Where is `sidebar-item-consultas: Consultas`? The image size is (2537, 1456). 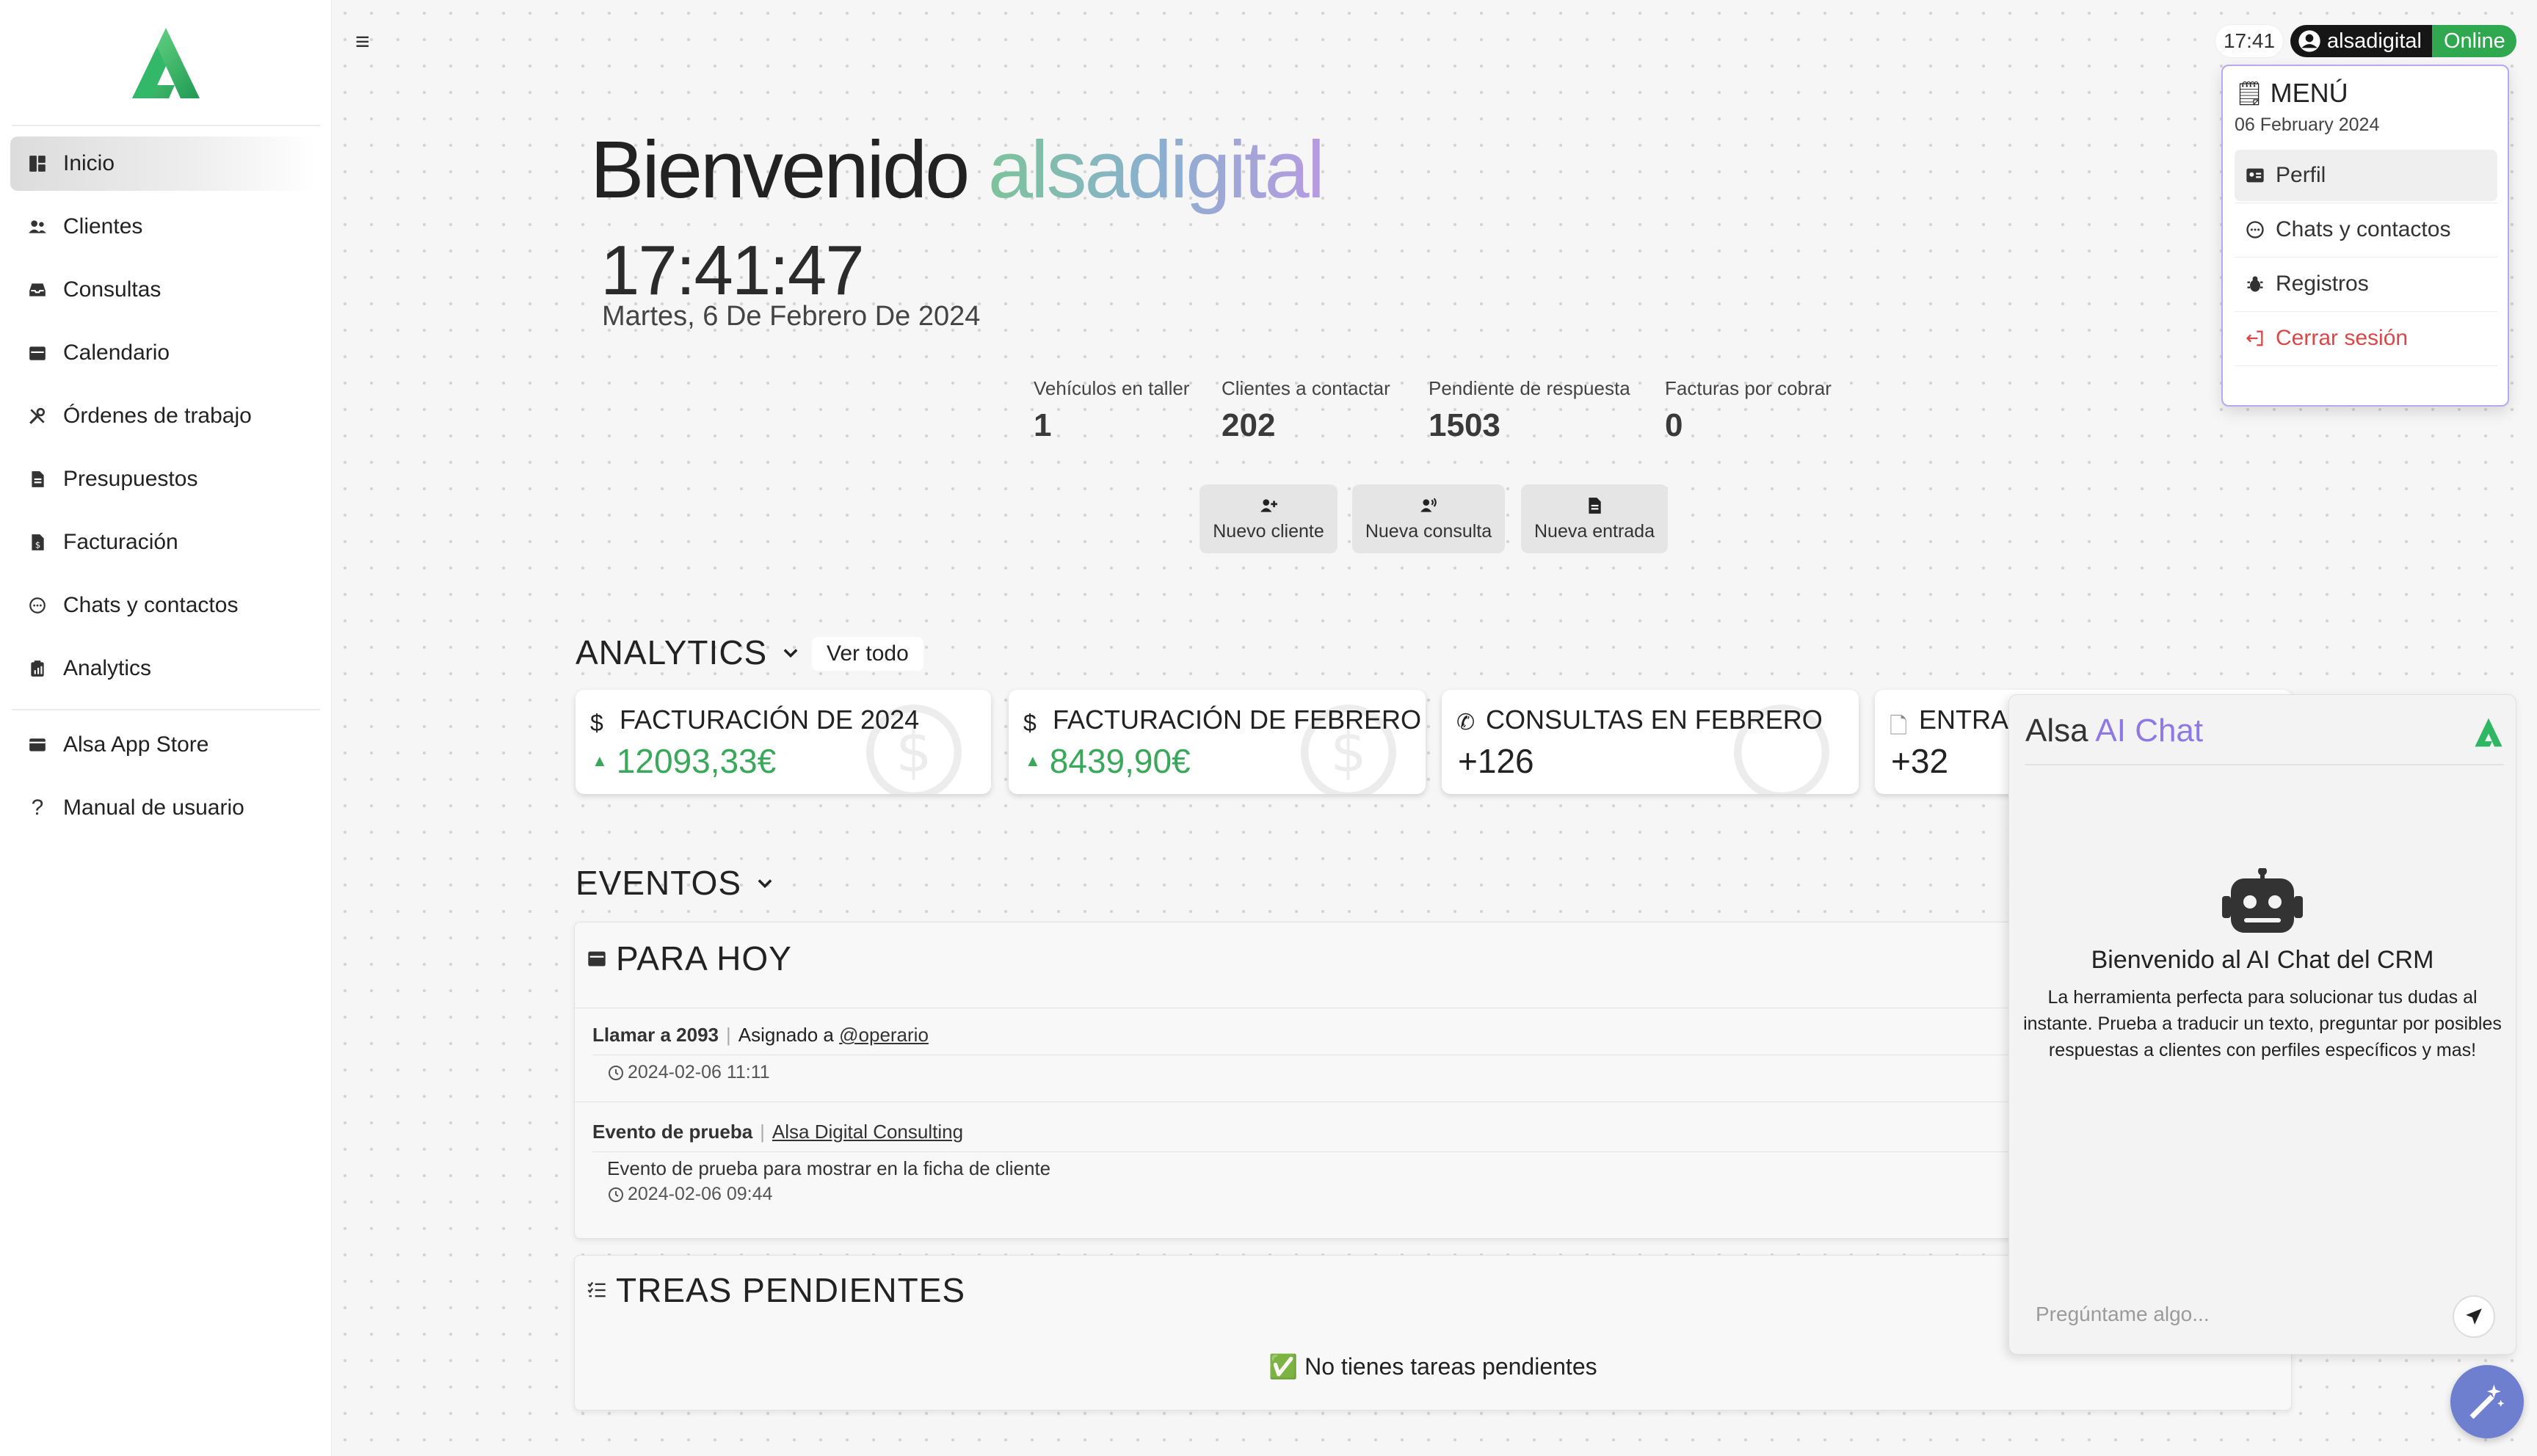
sidebar-item-consultas: Consultas is located at coordinates (163, 290).